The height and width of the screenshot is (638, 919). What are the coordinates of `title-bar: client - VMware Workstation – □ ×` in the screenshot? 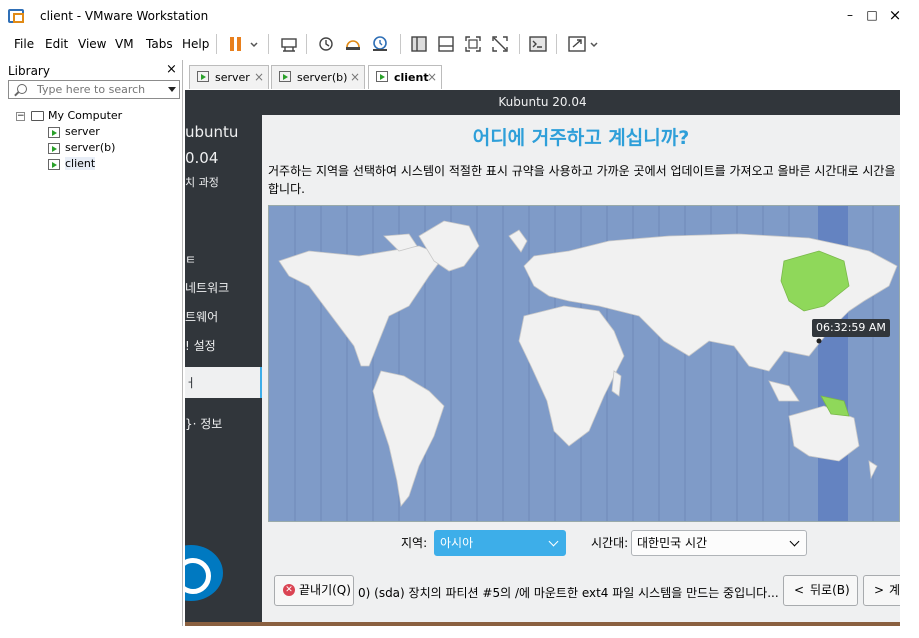 It's located at (459, 16).